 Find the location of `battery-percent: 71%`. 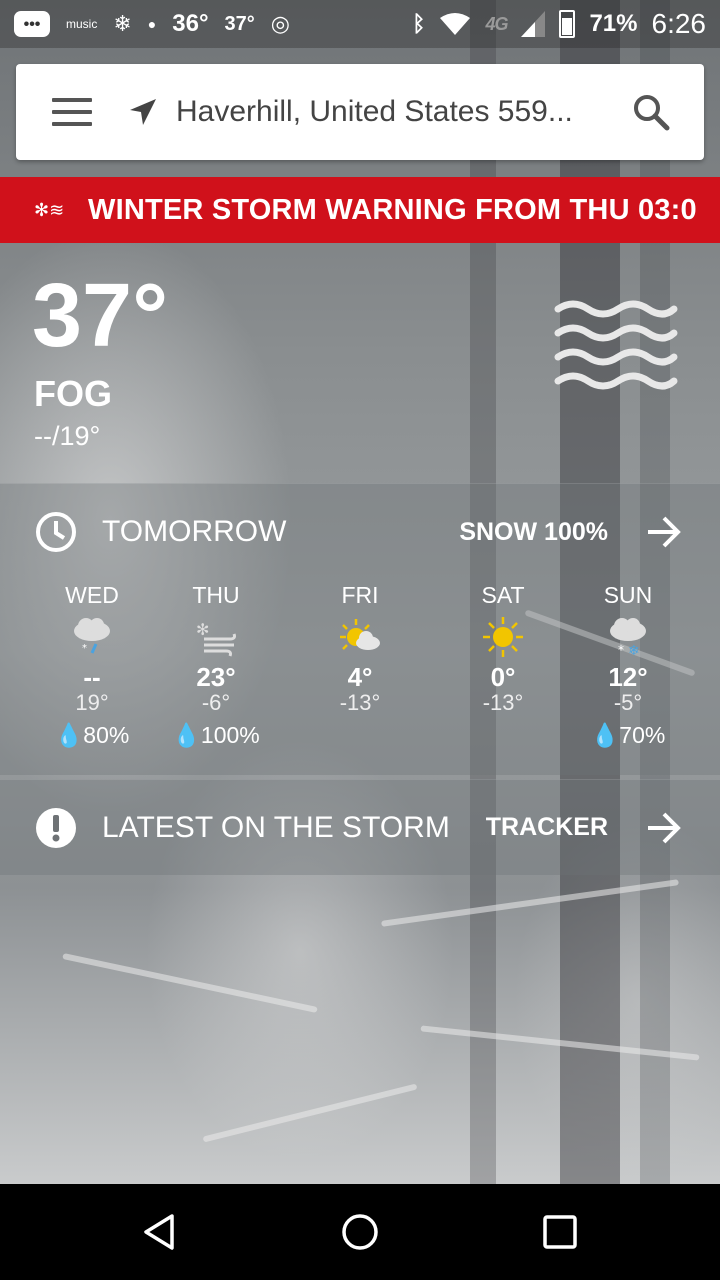

battery-percent: 71% is located at coordinates (613, 23).